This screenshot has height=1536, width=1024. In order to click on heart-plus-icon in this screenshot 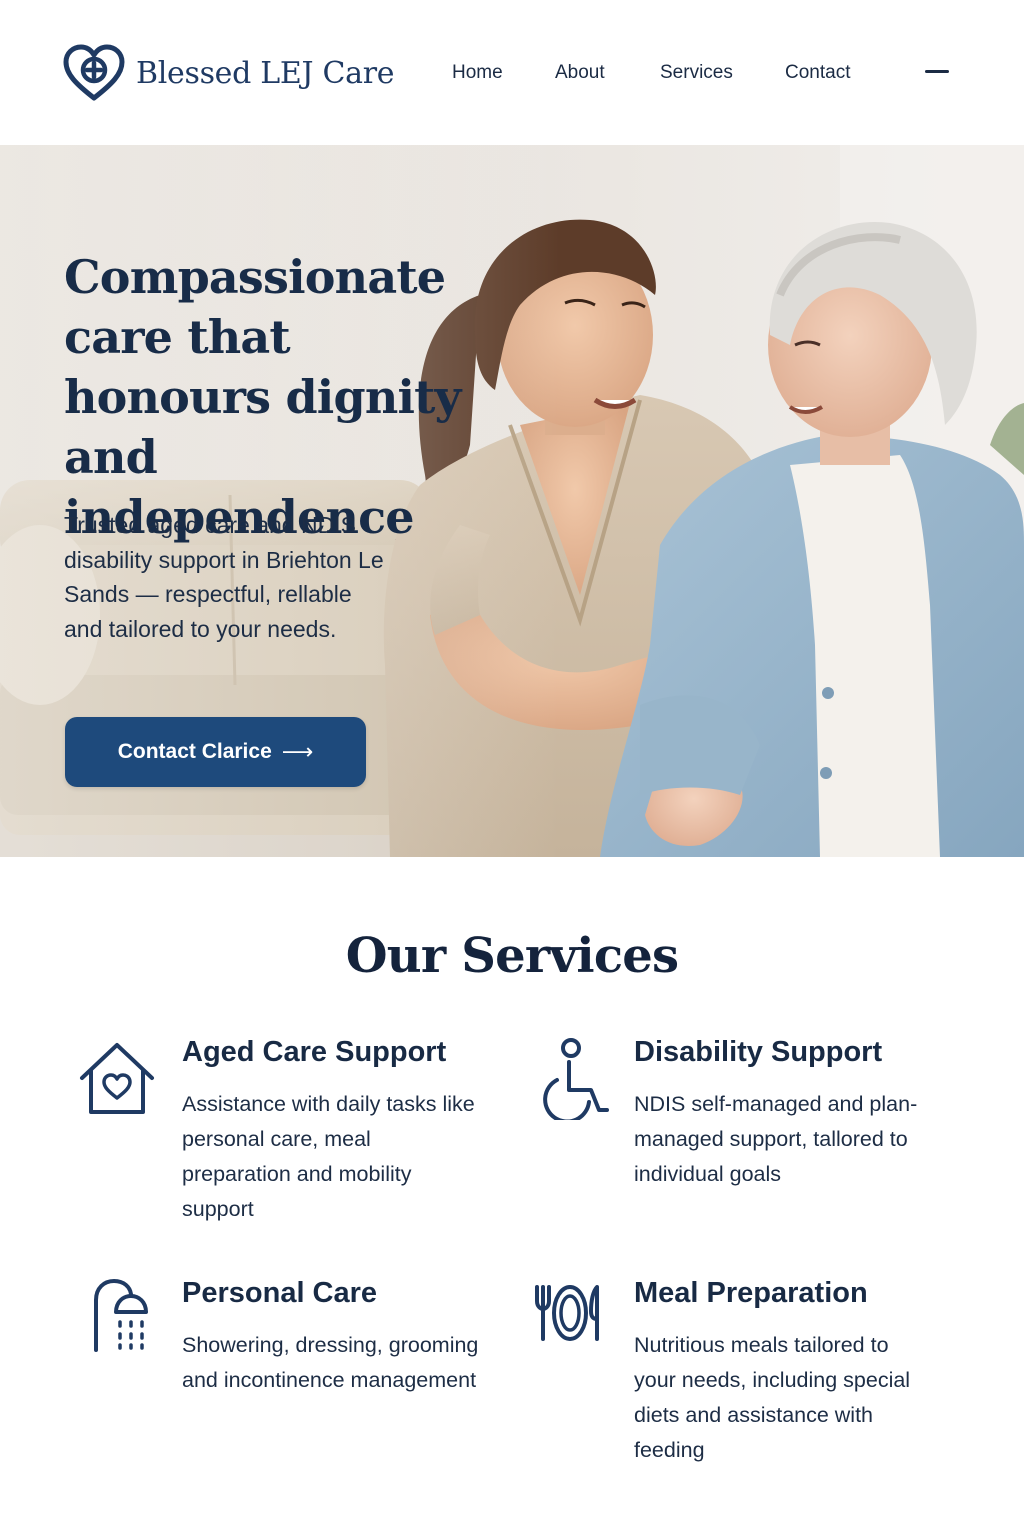, I will do `click(94, 72)`.